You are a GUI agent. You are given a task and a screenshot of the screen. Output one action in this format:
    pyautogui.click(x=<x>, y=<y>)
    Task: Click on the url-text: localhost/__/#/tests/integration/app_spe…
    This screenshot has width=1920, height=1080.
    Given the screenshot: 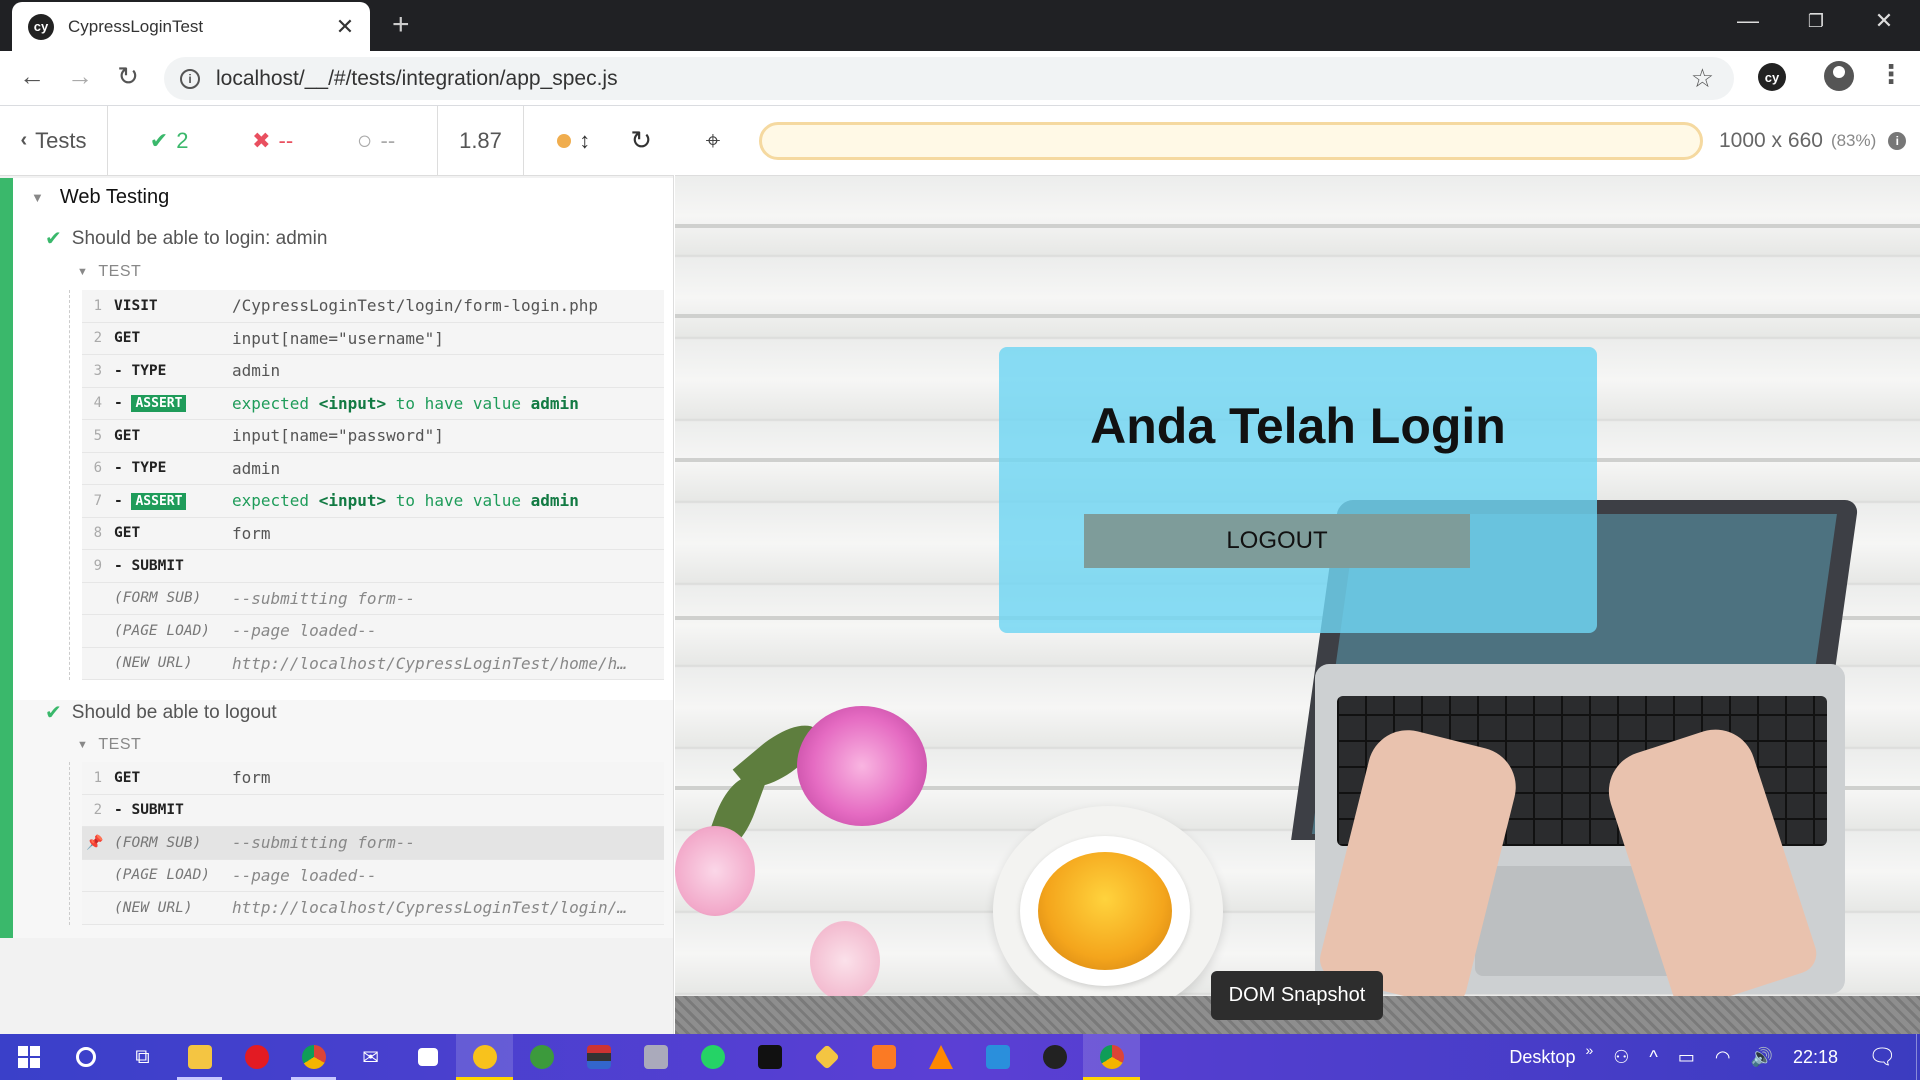 What is the action you would take?
    pyautogui.click(x=417, y=79)
    